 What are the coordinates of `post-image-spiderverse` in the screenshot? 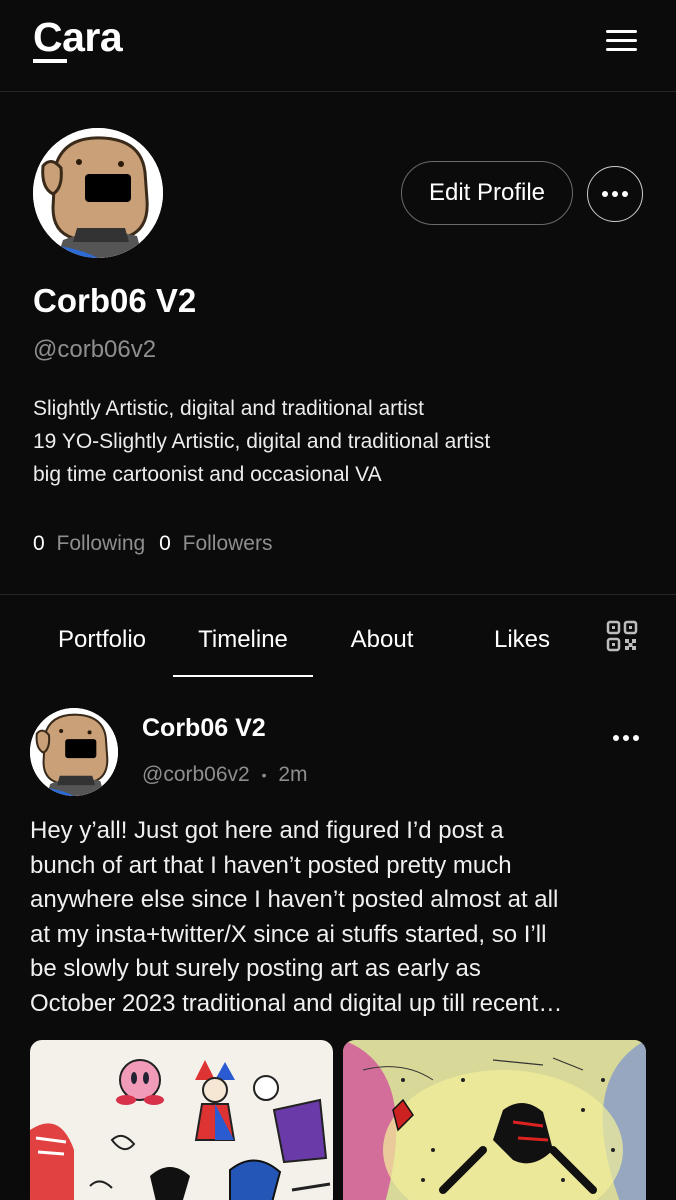 It's located at (494, 1120).